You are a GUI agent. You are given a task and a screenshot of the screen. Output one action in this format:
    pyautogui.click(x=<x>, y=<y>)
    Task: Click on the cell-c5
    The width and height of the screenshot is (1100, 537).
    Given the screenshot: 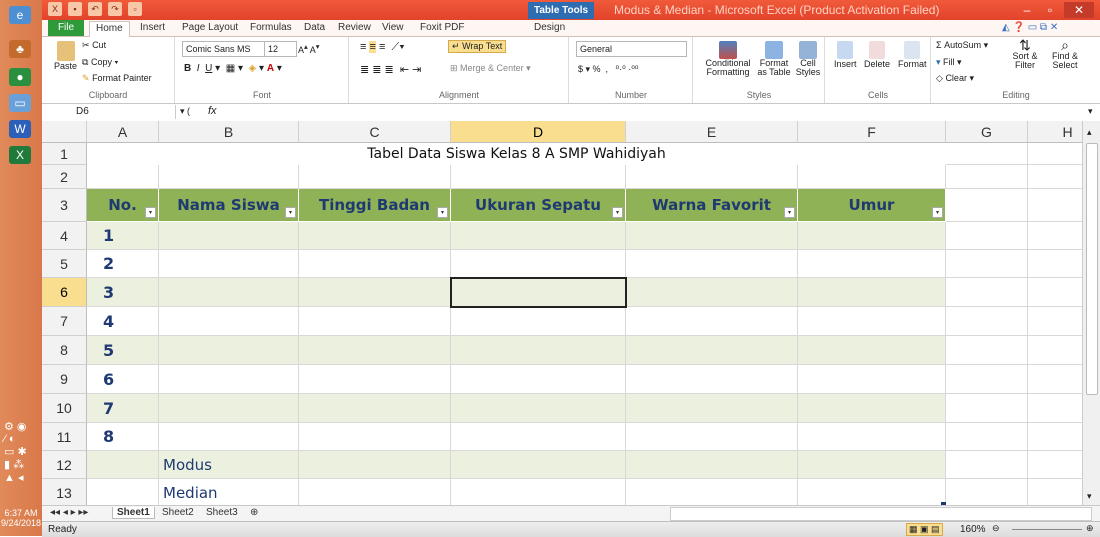 What is the action you would take?
    pyautogui.click(x=375, y=264)
    